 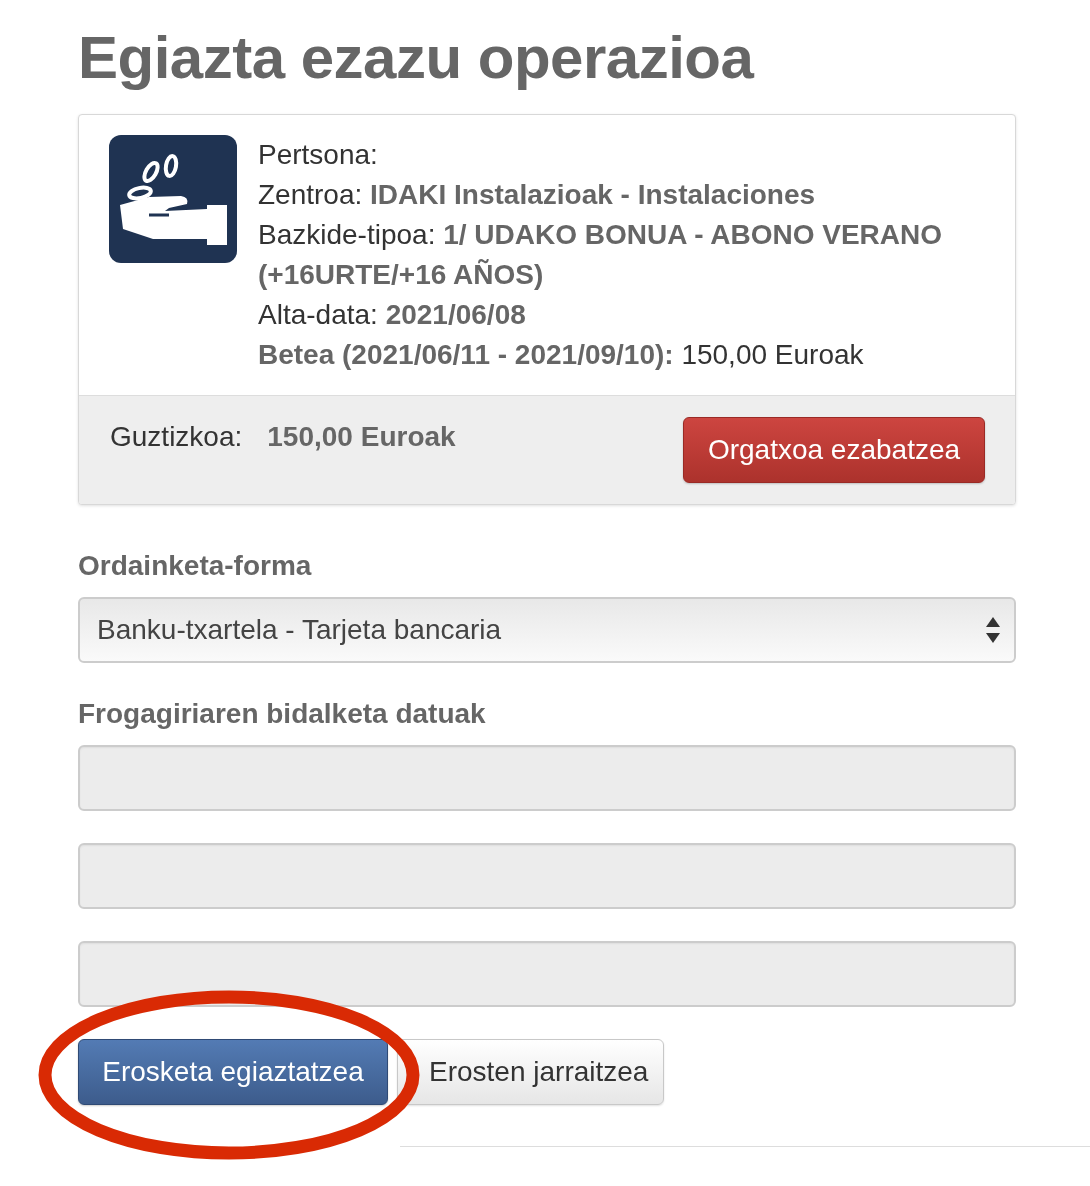 What do you see at coordinates (282, 714) in the screenshot?
I see `shipping-label: Frogagiriaren bidalketa datuak` at bounding box center [282, 714].